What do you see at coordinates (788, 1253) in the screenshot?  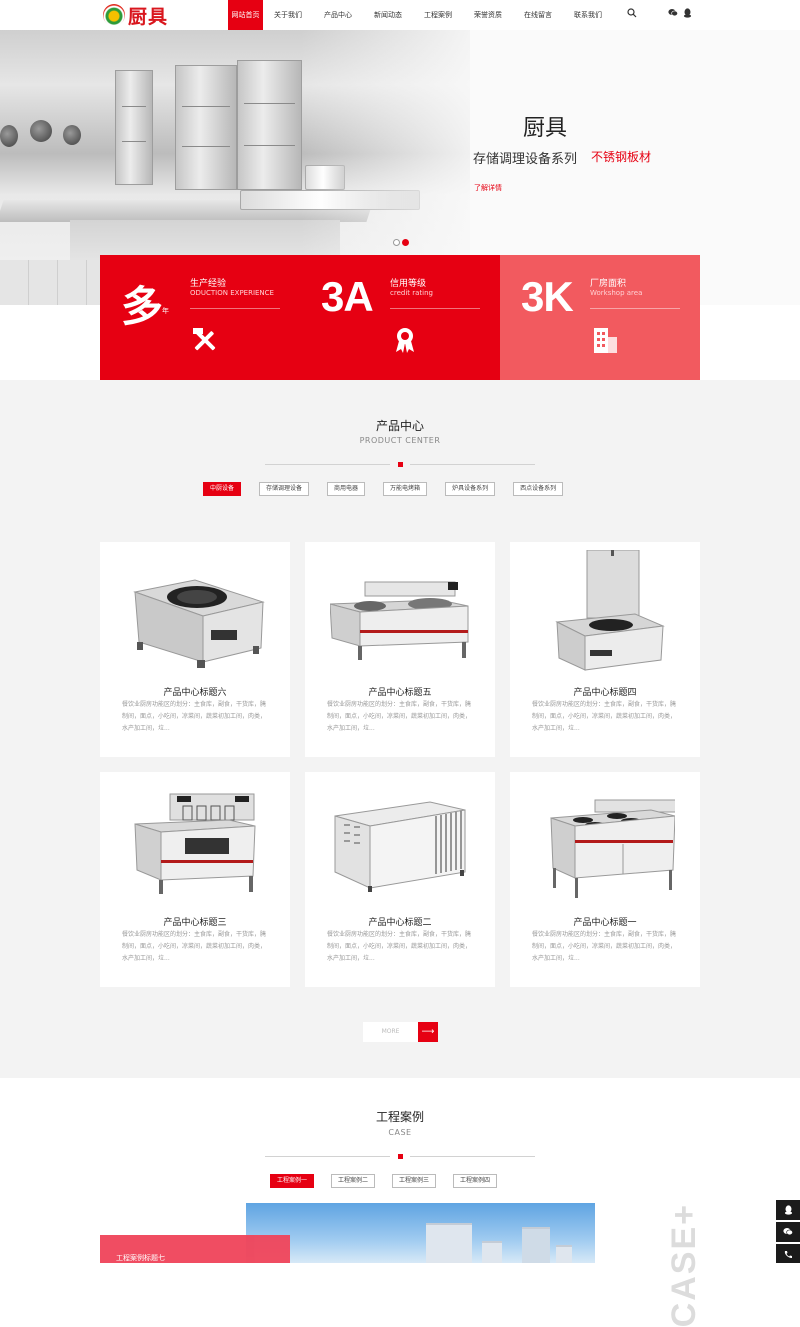 I see `side-phone-icon` at bounding box center [788, 1253].